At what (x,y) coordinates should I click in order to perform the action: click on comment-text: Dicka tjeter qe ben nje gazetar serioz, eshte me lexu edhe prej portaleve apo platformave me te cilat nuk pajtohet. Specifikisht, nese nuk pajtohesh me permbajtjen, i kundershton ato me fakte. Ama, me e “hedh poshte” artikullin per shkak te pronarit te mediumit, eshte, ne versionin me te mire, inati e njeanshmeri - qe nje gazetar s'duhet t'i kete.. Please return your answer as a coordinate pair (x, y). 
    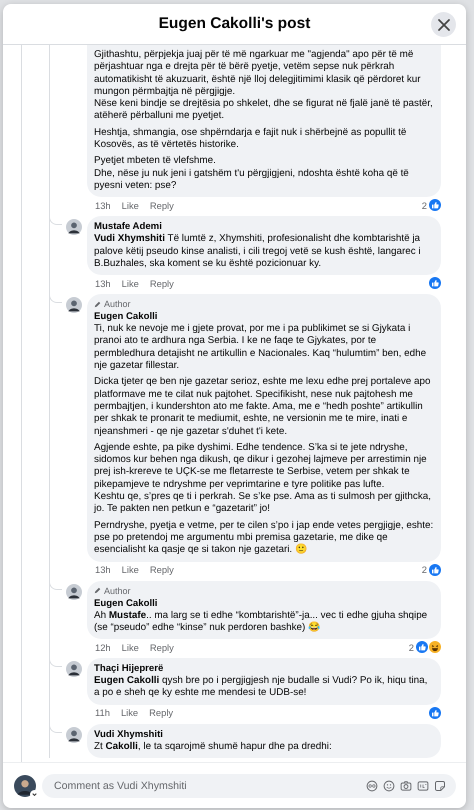
    Looking at the image, I should click on (263, 407).